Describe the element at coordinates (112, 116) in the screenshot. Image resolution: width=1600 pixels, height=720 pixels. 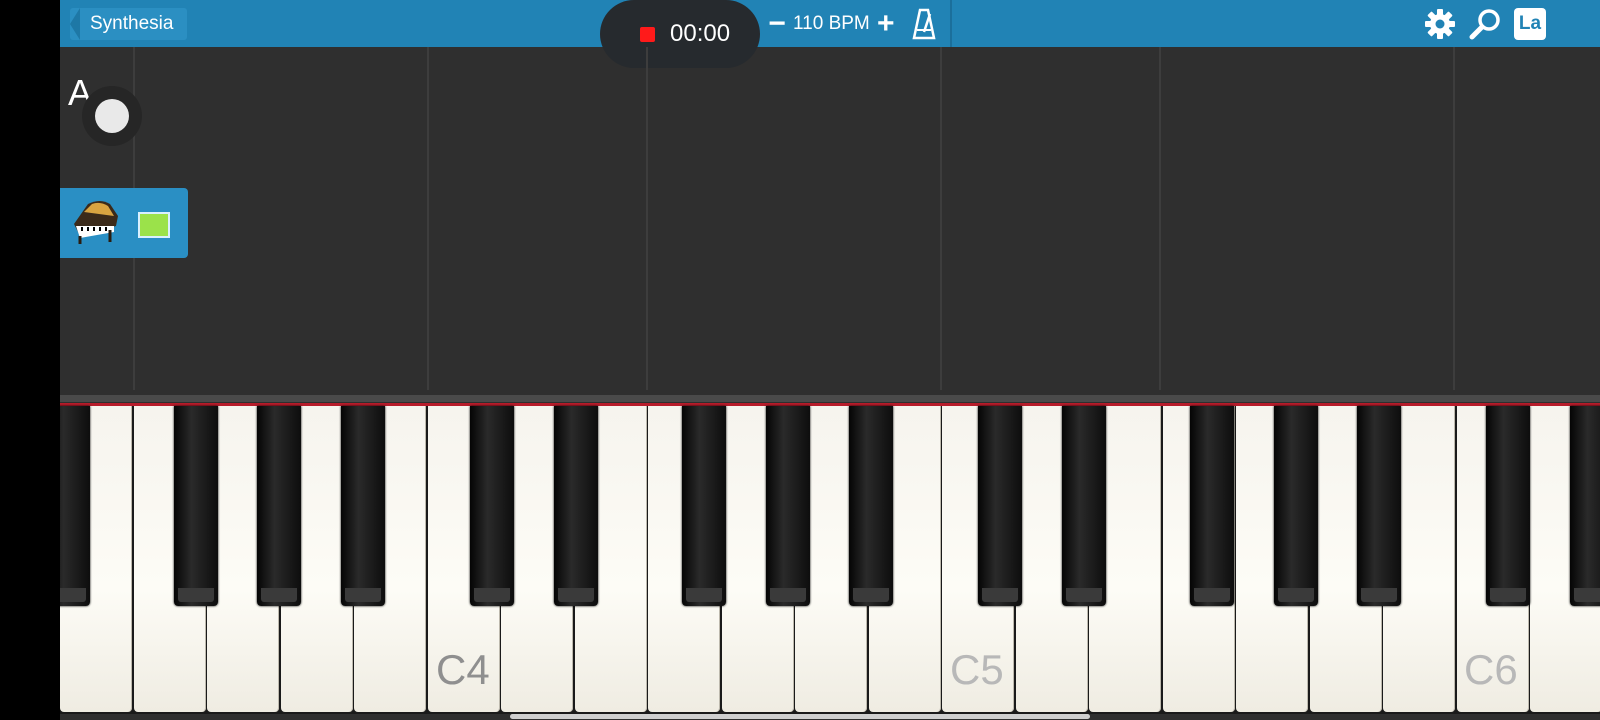
I see `track-toggle` at that location.